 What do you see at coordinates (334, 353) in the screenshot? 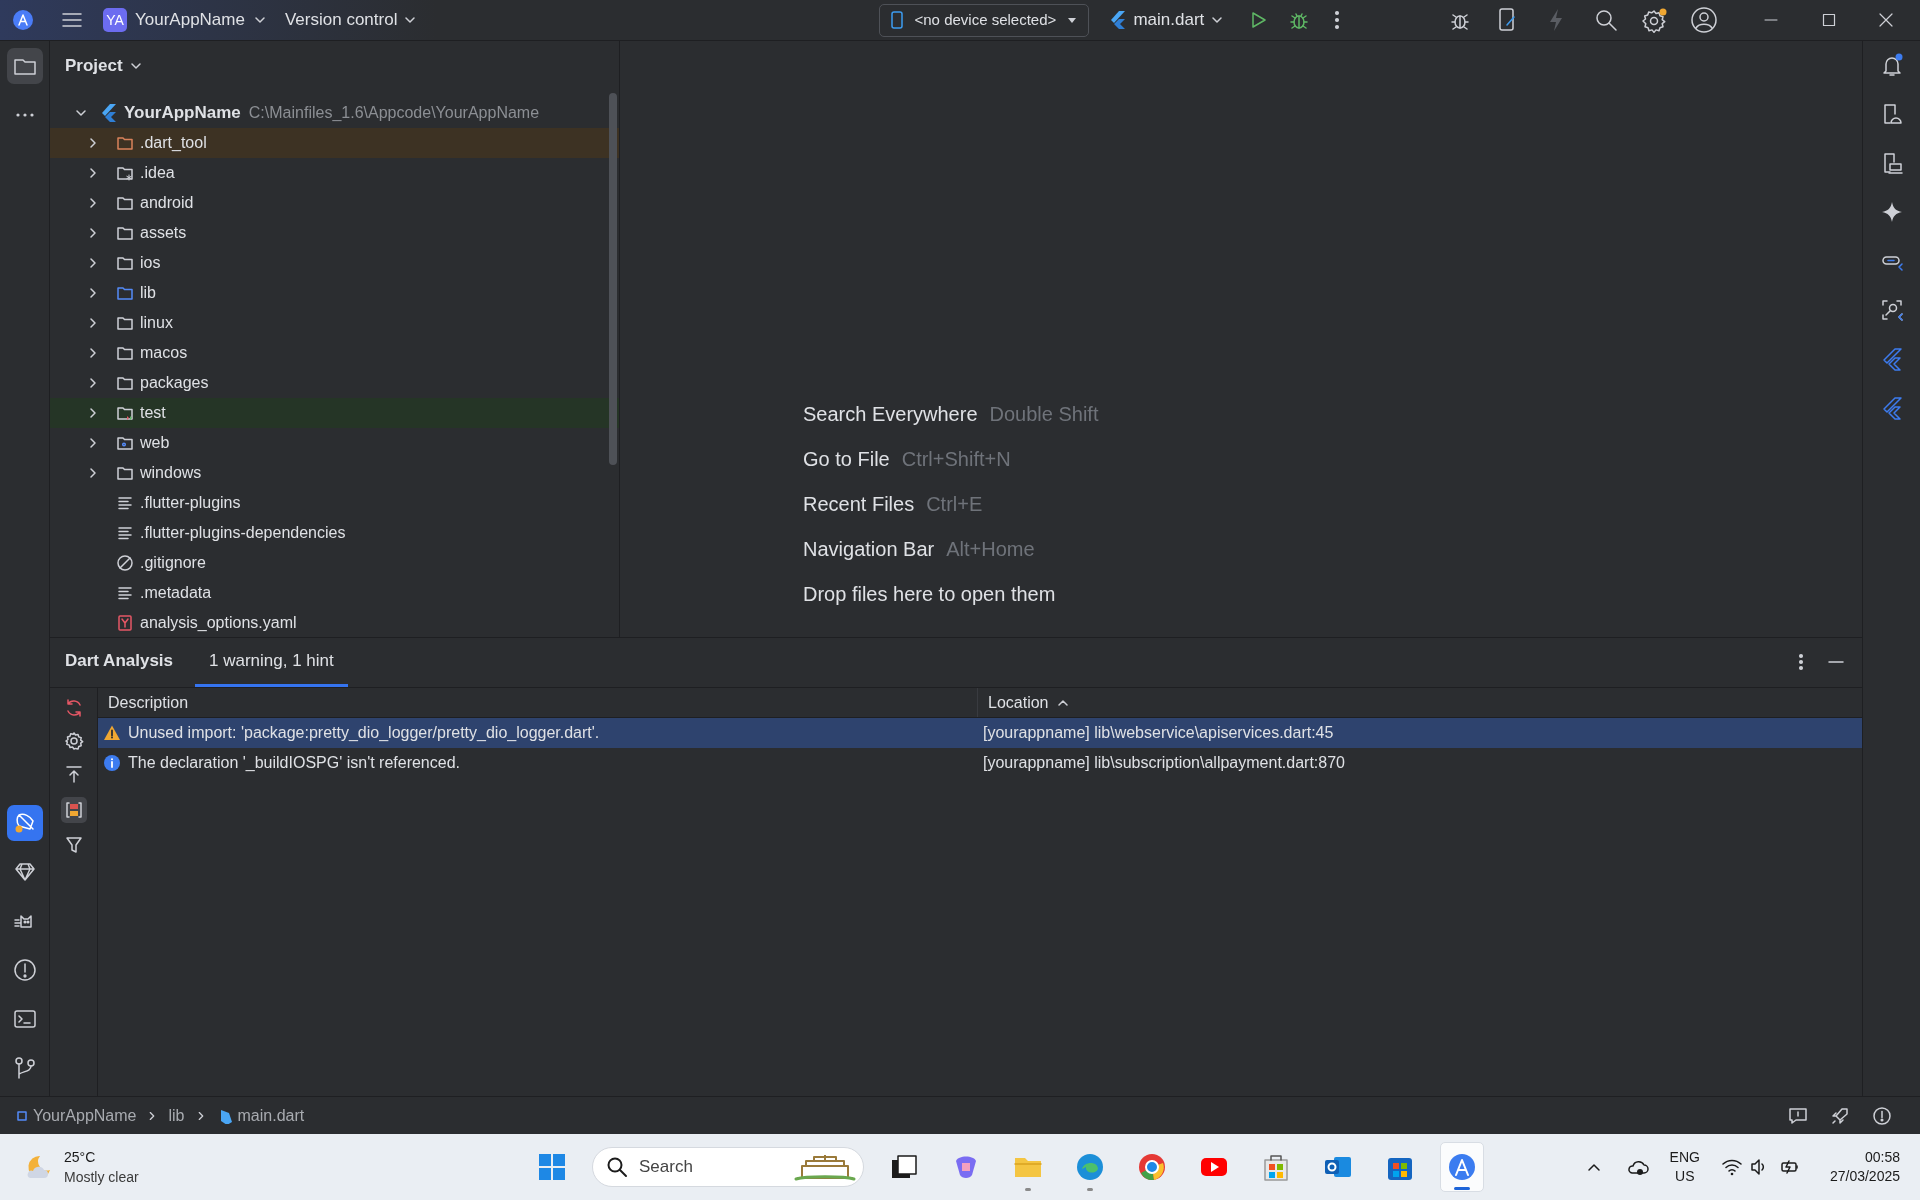
I see `tree-item: macos` at bounding box center [334, 353].